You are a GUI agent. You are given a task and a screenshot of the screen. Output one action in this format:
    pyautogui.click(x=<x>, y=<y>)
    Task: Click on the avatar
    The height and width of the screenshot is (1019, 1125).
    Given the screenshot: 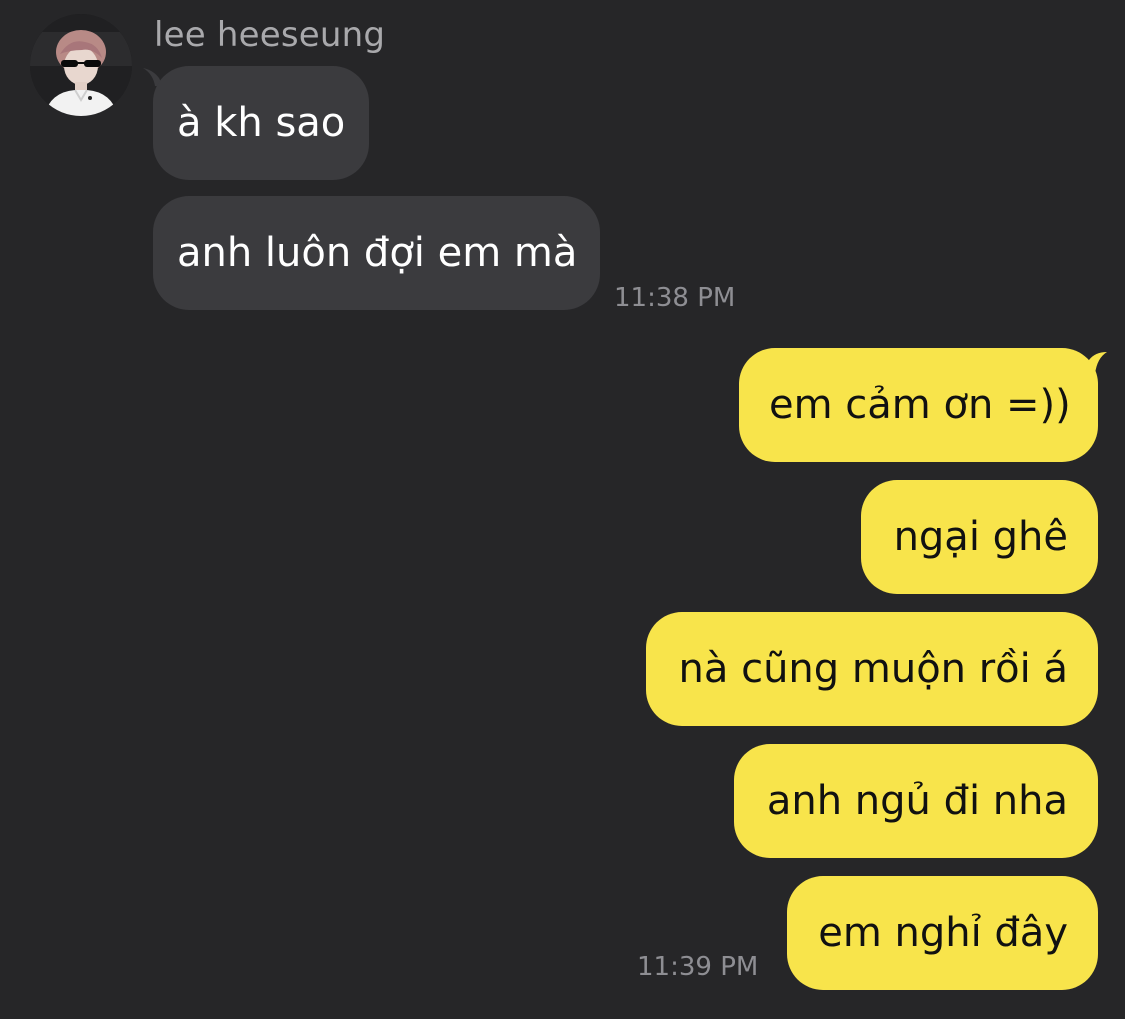 What is the action you would take?
    pyautogui.click(x=81, y=65)
    